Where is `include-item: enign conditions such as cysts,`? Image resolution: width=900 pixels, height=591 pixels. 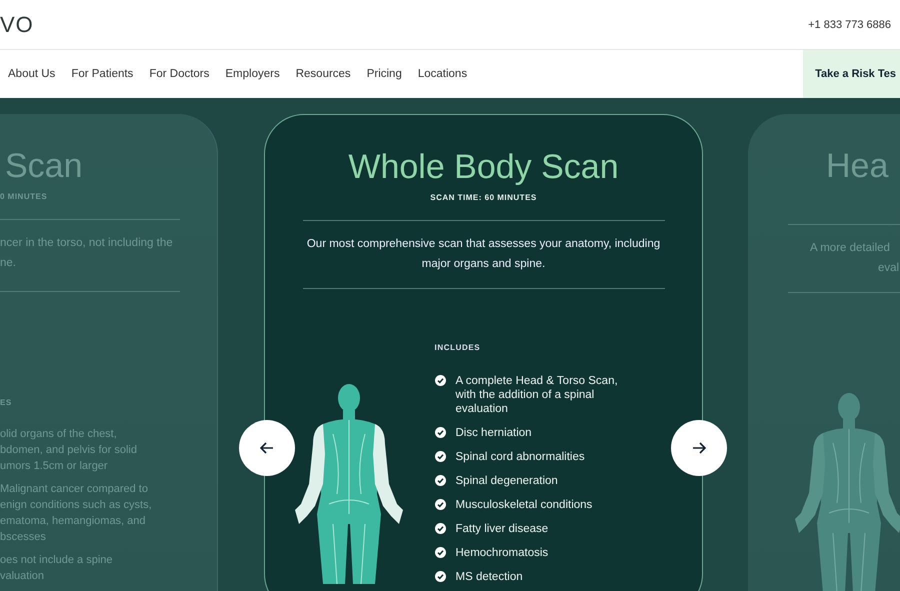
include-item: enign conditions such as cysts, is located at coordinates (76, 505).